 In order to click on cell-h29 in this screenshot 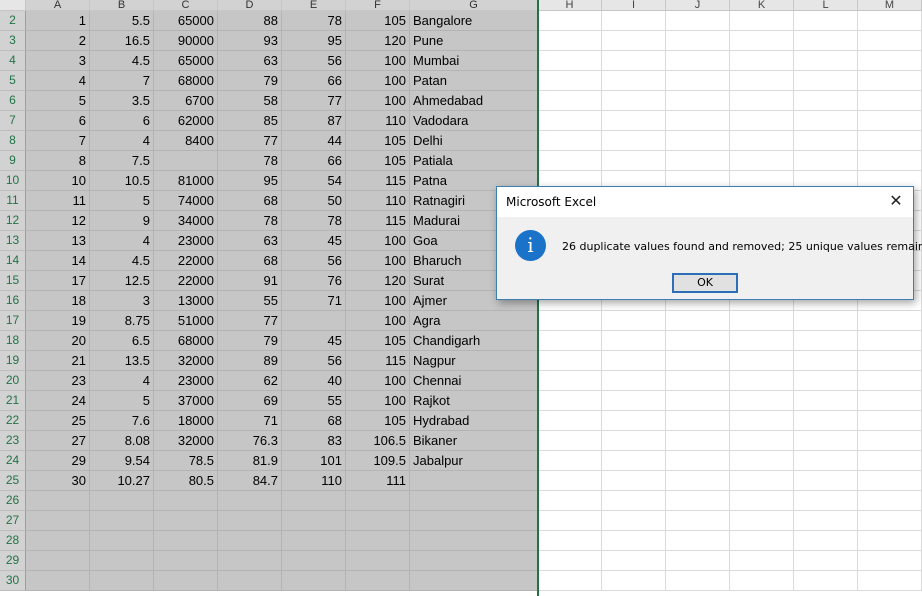, I will do `click(570, 561)`.